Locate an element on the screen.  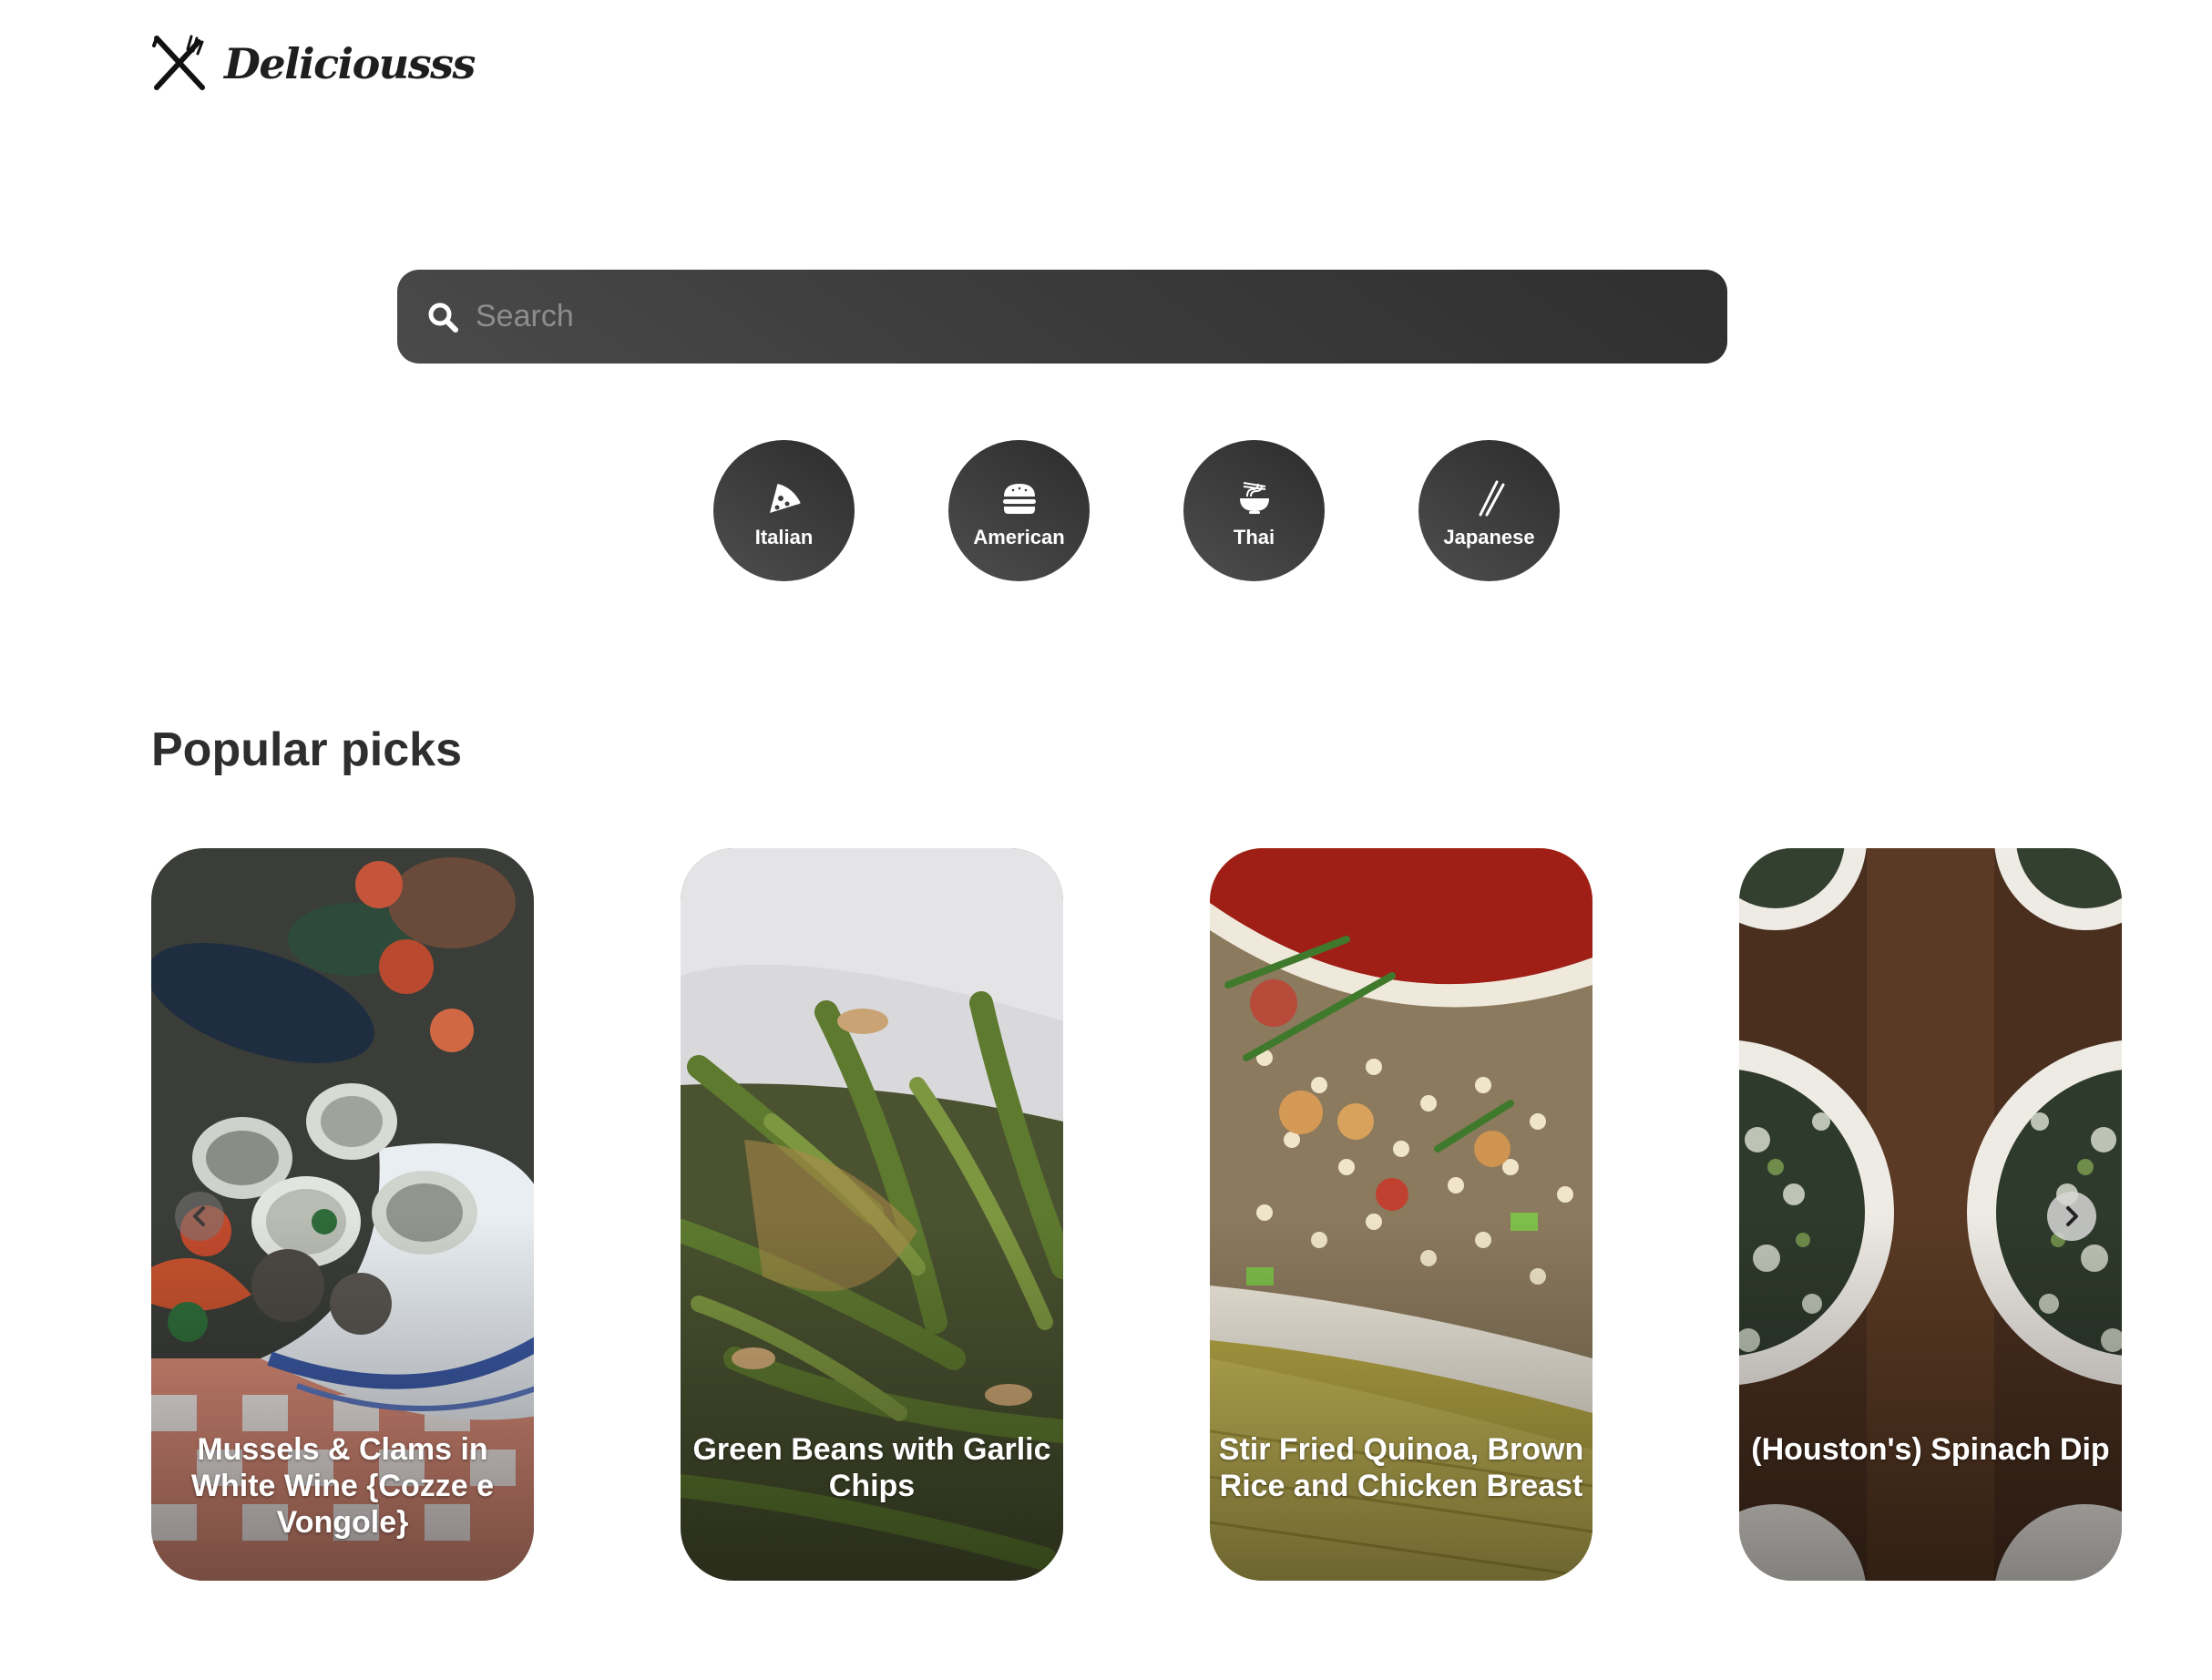
search-input is located at coordinates (1101, 317).